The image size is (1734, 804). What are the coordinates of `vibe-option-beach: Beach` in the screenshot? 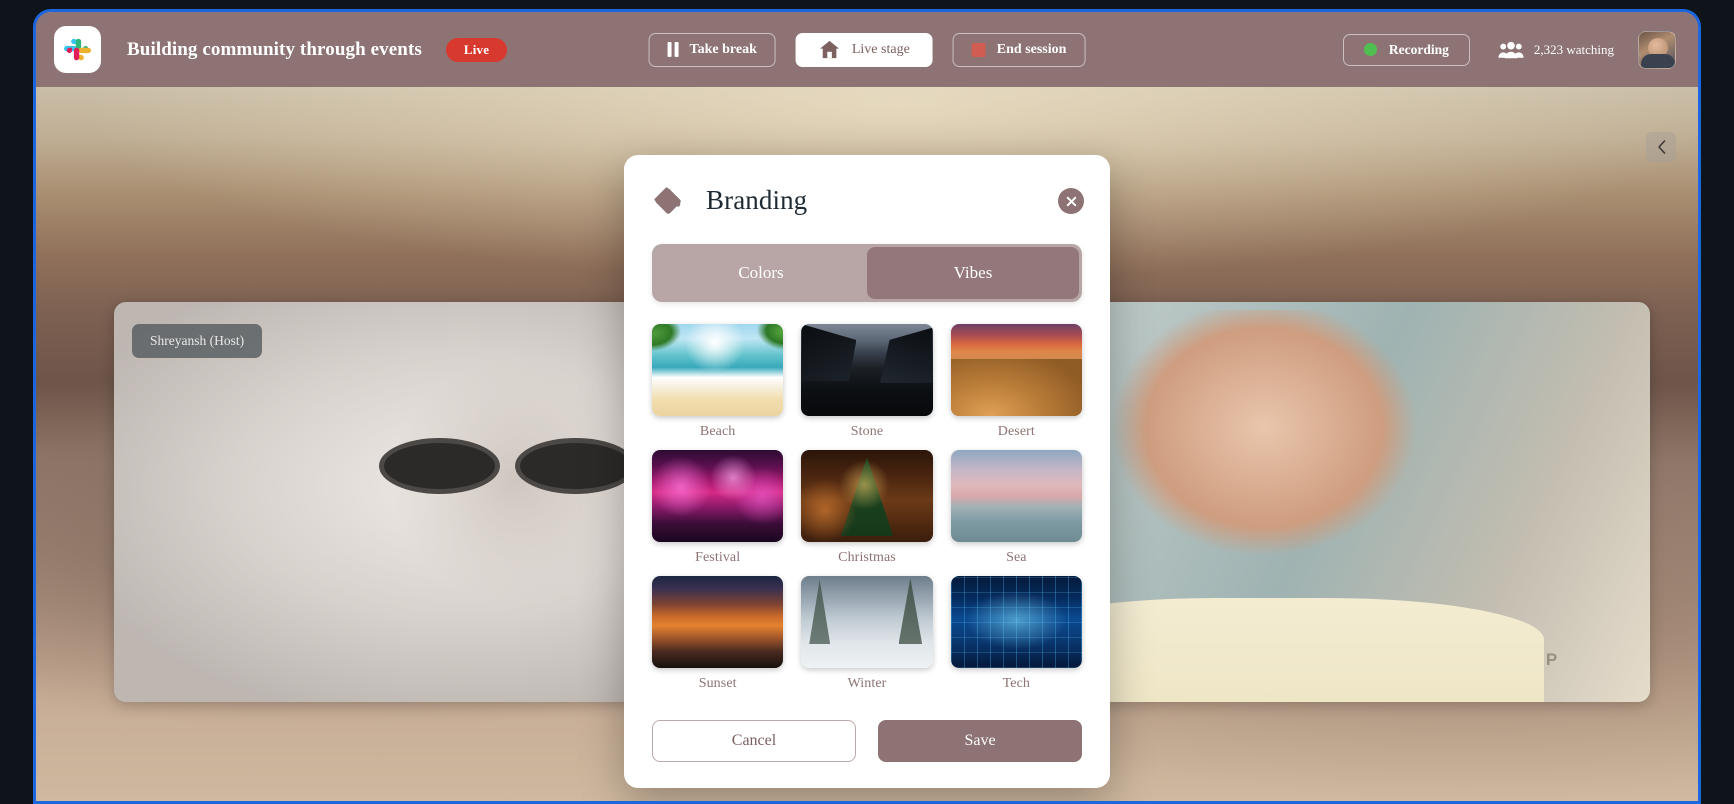 It's located at (718, 382).